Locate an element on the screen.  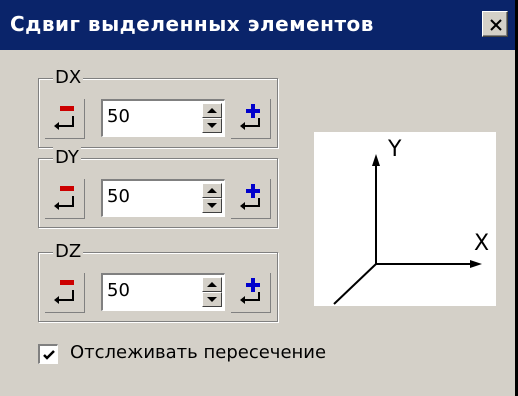
title-bar: Сдвиг выделенных элементов is located at coordinates (257, 25).